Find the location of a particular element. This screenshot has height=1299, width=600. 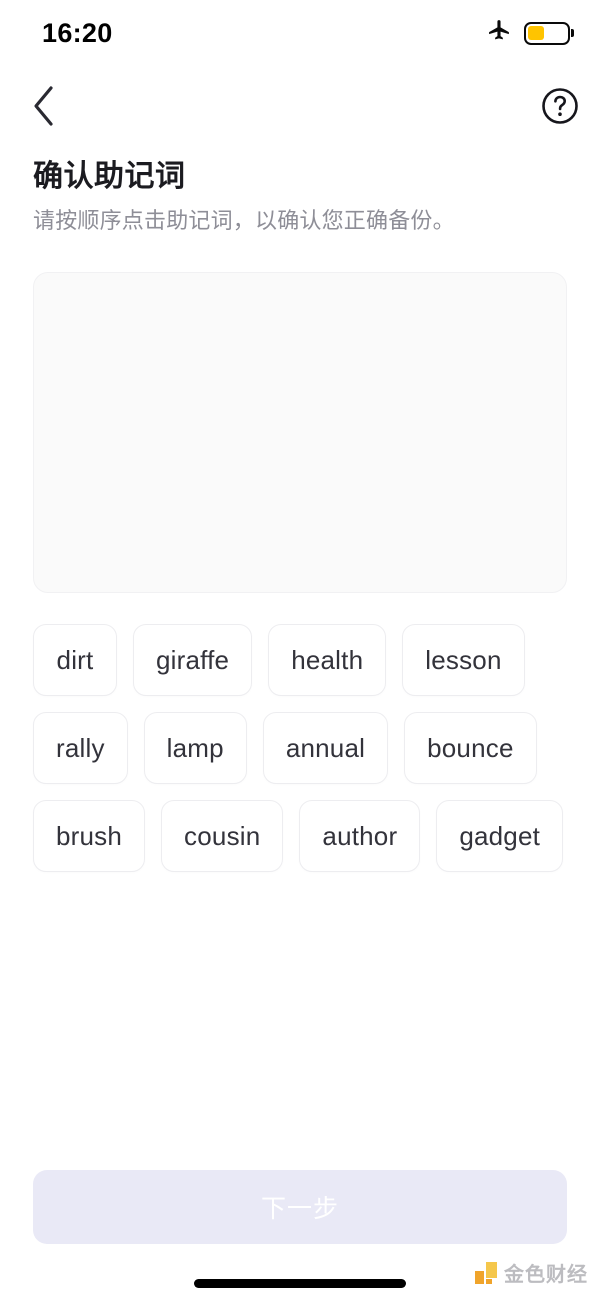

back-button is located at coordinates (44, 106).